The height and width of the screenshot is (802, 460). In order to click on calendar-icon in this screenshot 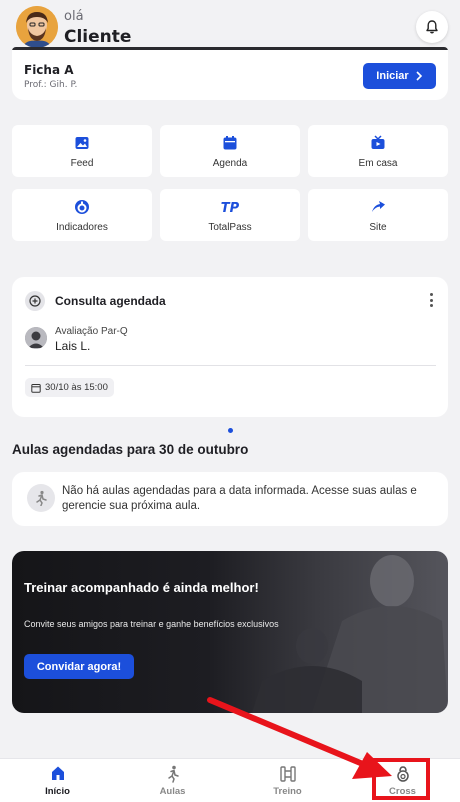, I will do `click(230, 143)`.